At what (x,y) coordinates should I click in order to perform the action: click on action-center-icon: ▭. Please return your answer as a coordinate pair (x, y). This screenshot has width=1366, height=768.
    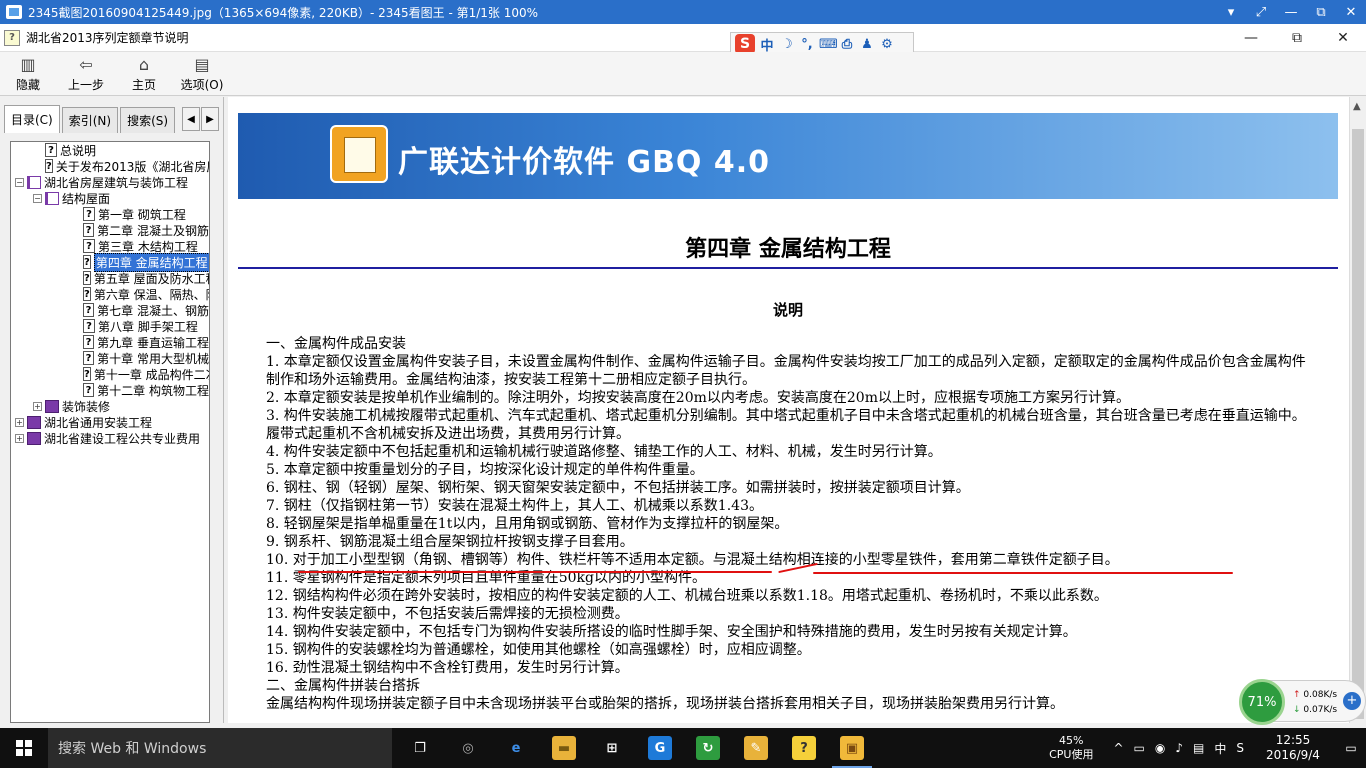
    Looking at the image, I should click on (1351, 748).